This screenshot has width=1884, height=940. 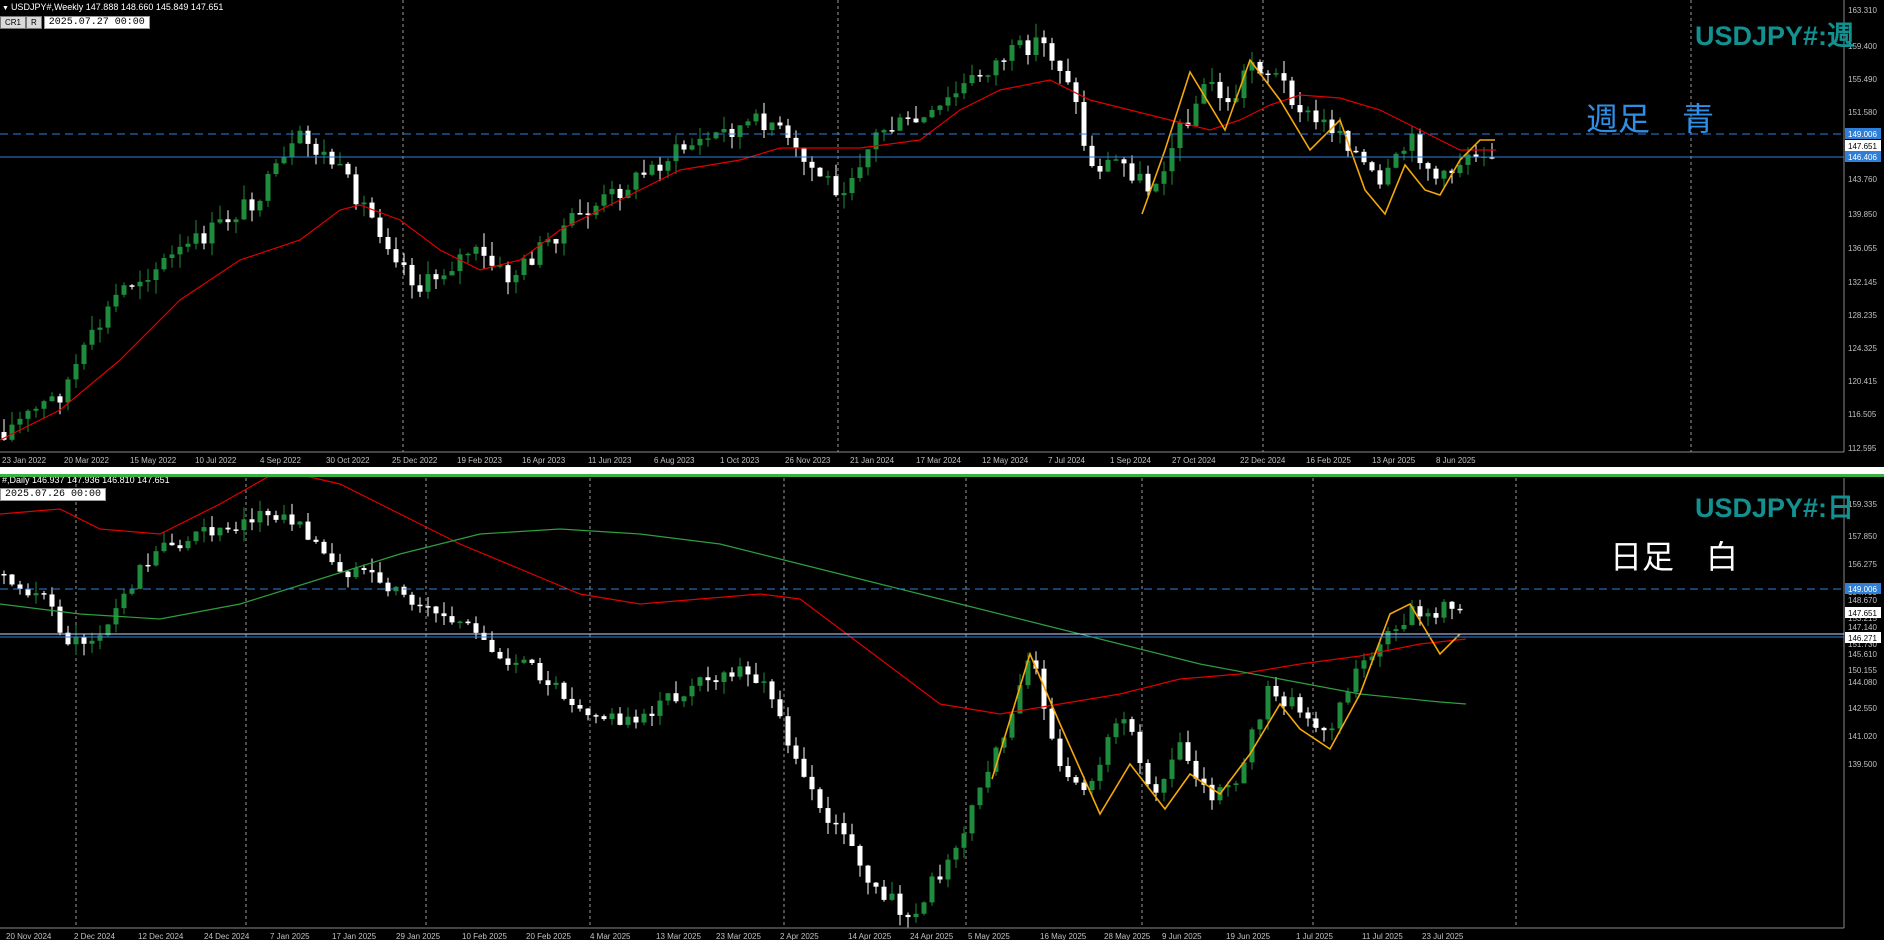 I want to click on collapse-triangle-icon: ▼, so click(x=5, y=8).